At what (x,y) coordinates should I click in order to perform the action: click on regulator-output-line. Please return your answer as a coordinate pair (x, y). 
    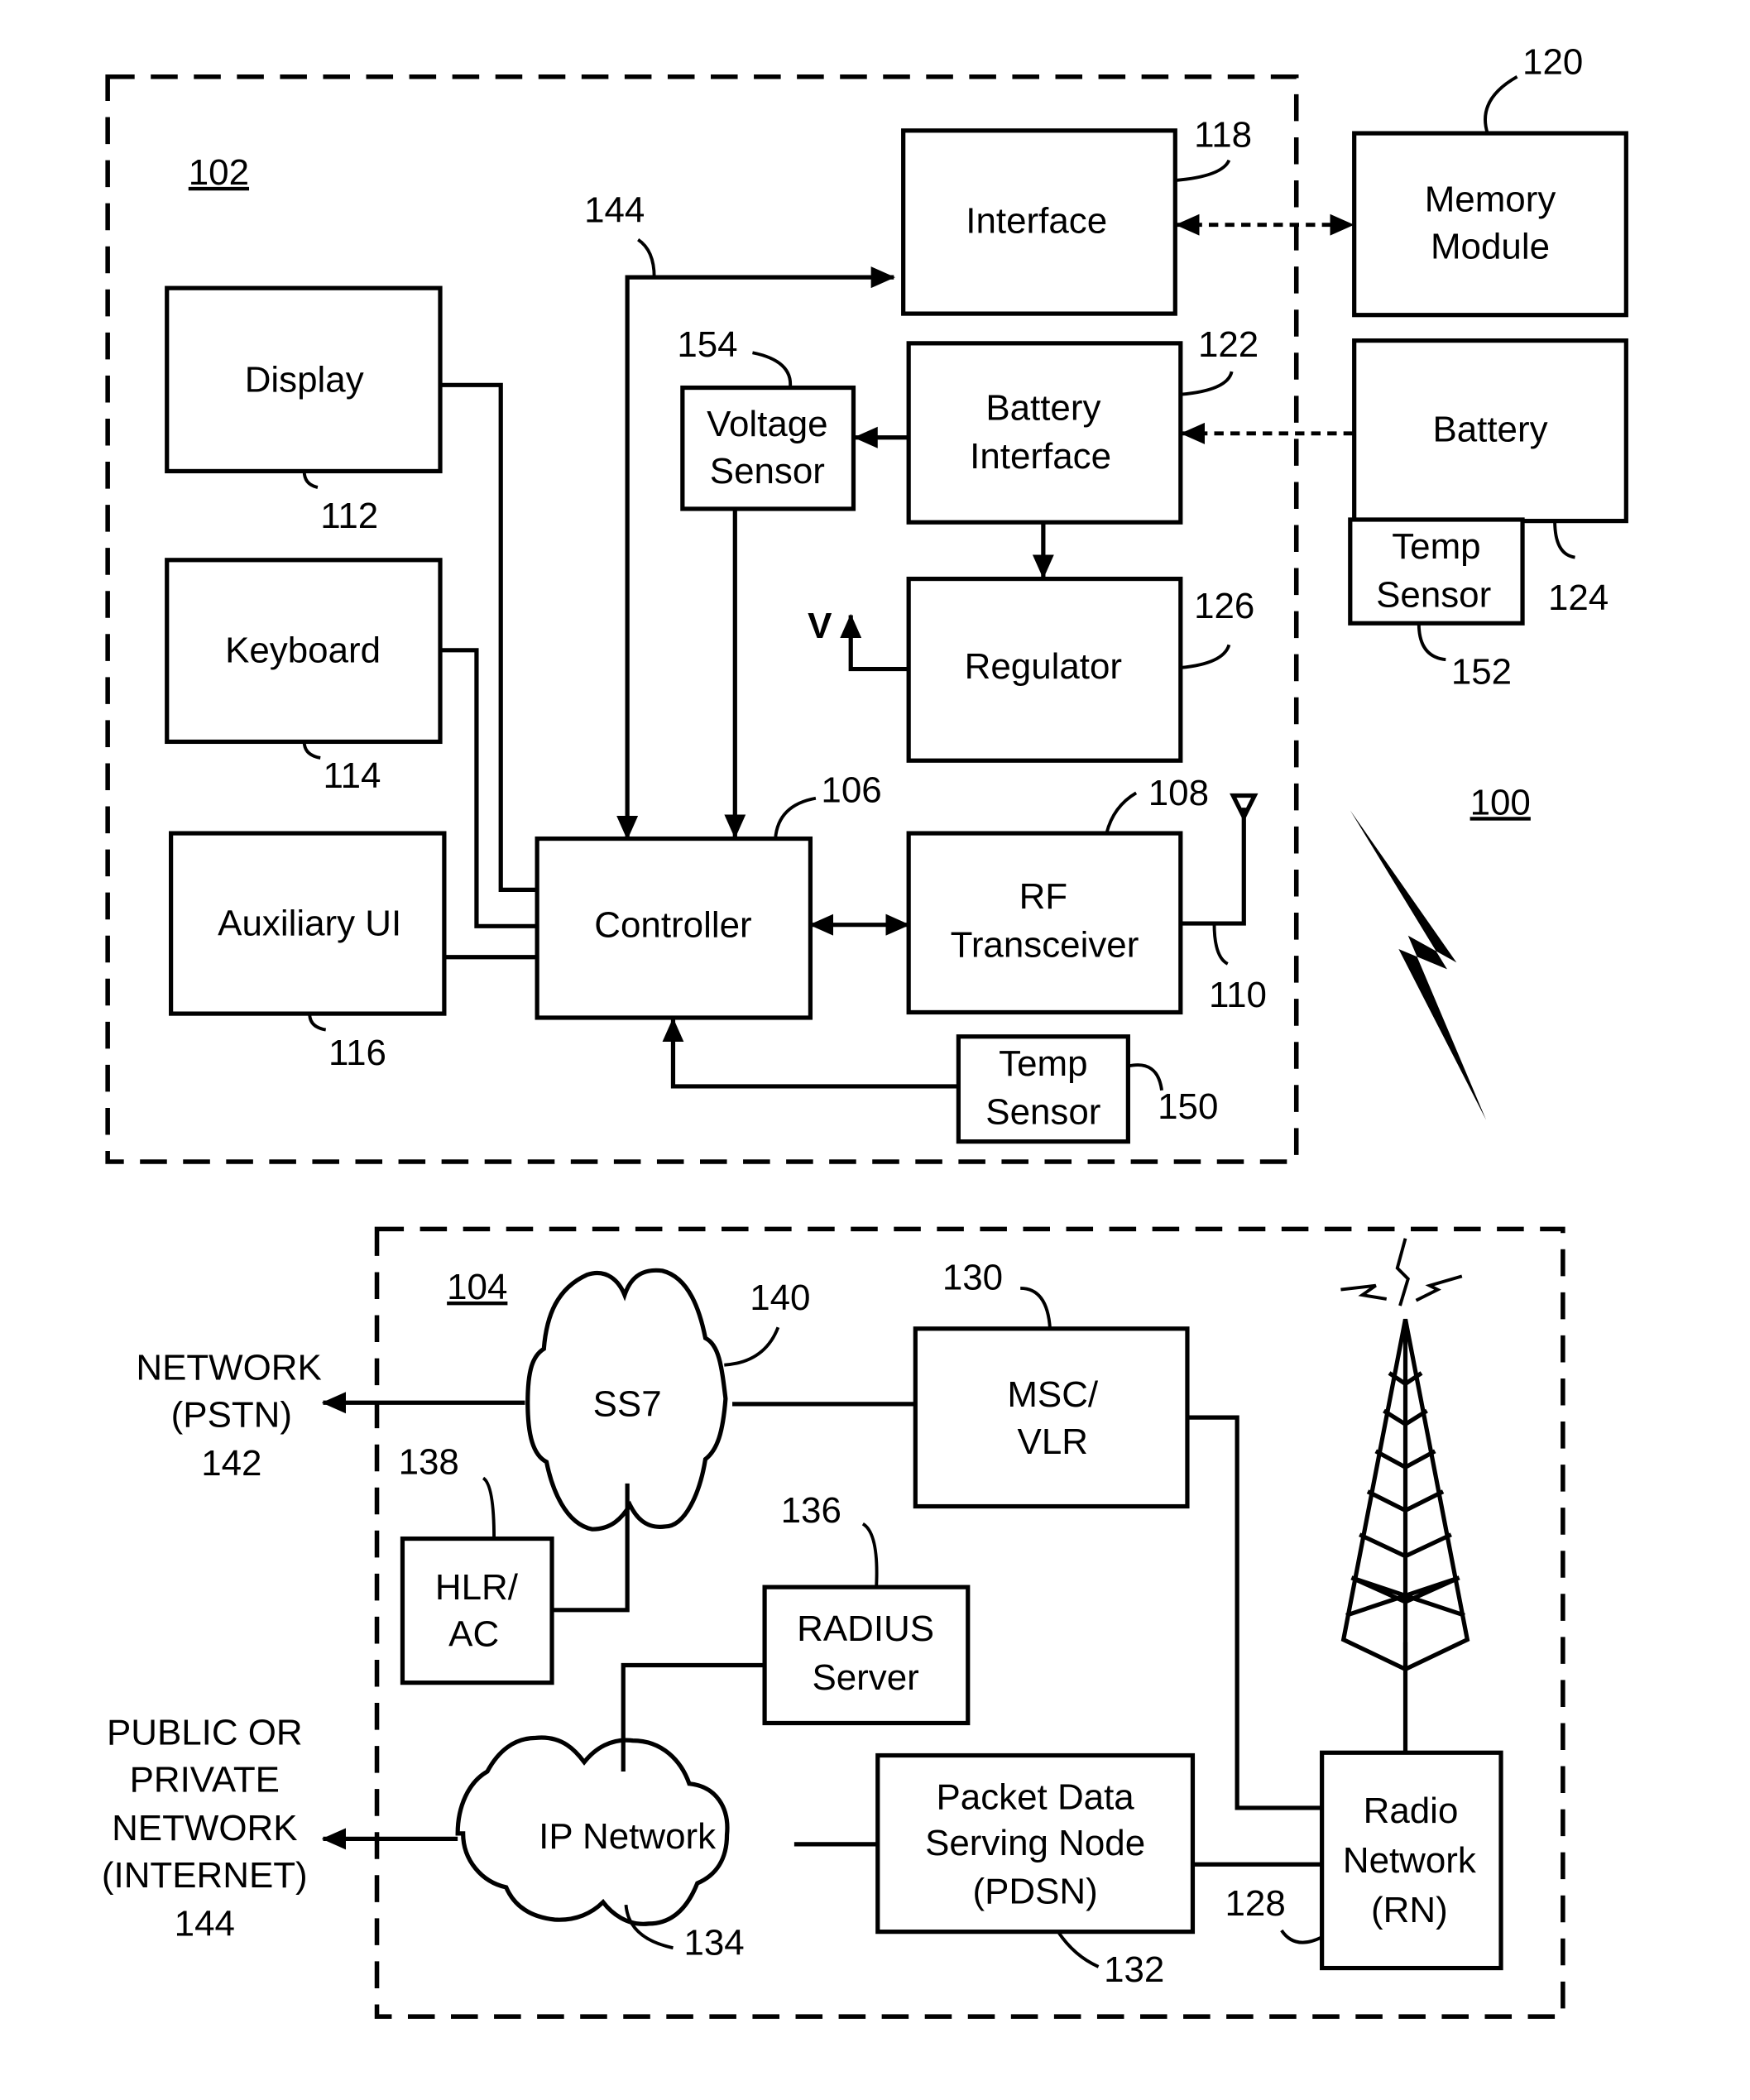
    Looking at the image, I should click on (874, 642).